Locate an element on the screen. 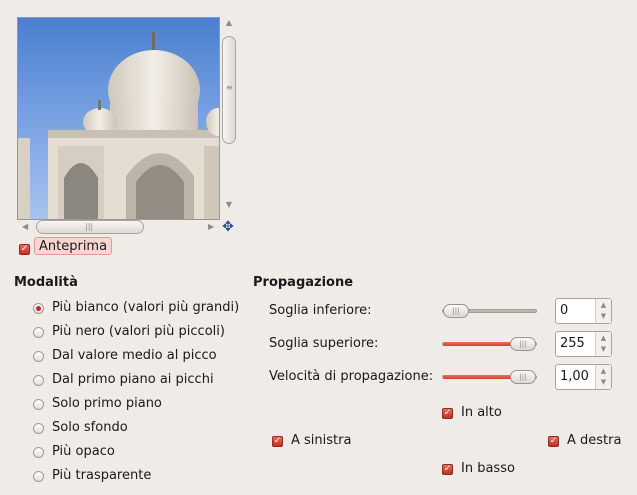  grip-icon: ≡ is located at coordinates (229, 87).